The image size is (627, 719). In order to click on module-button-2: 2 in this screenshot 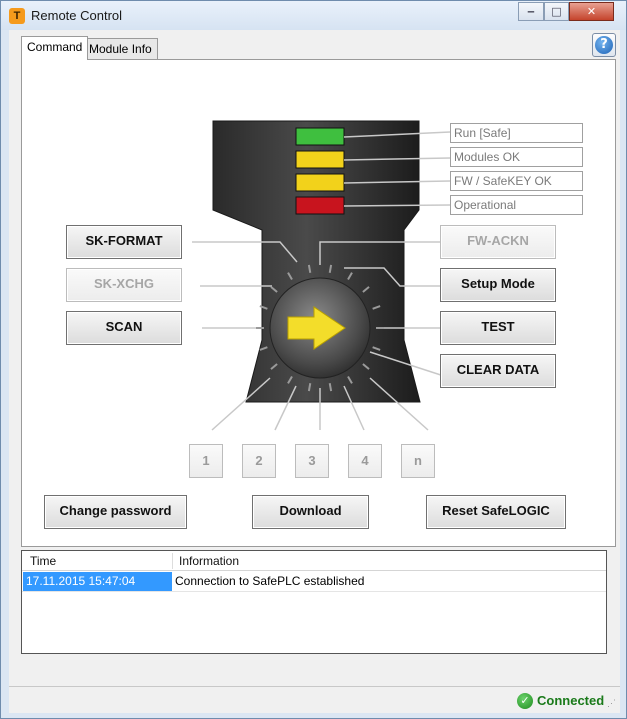, I will do `click(259, 461)`.